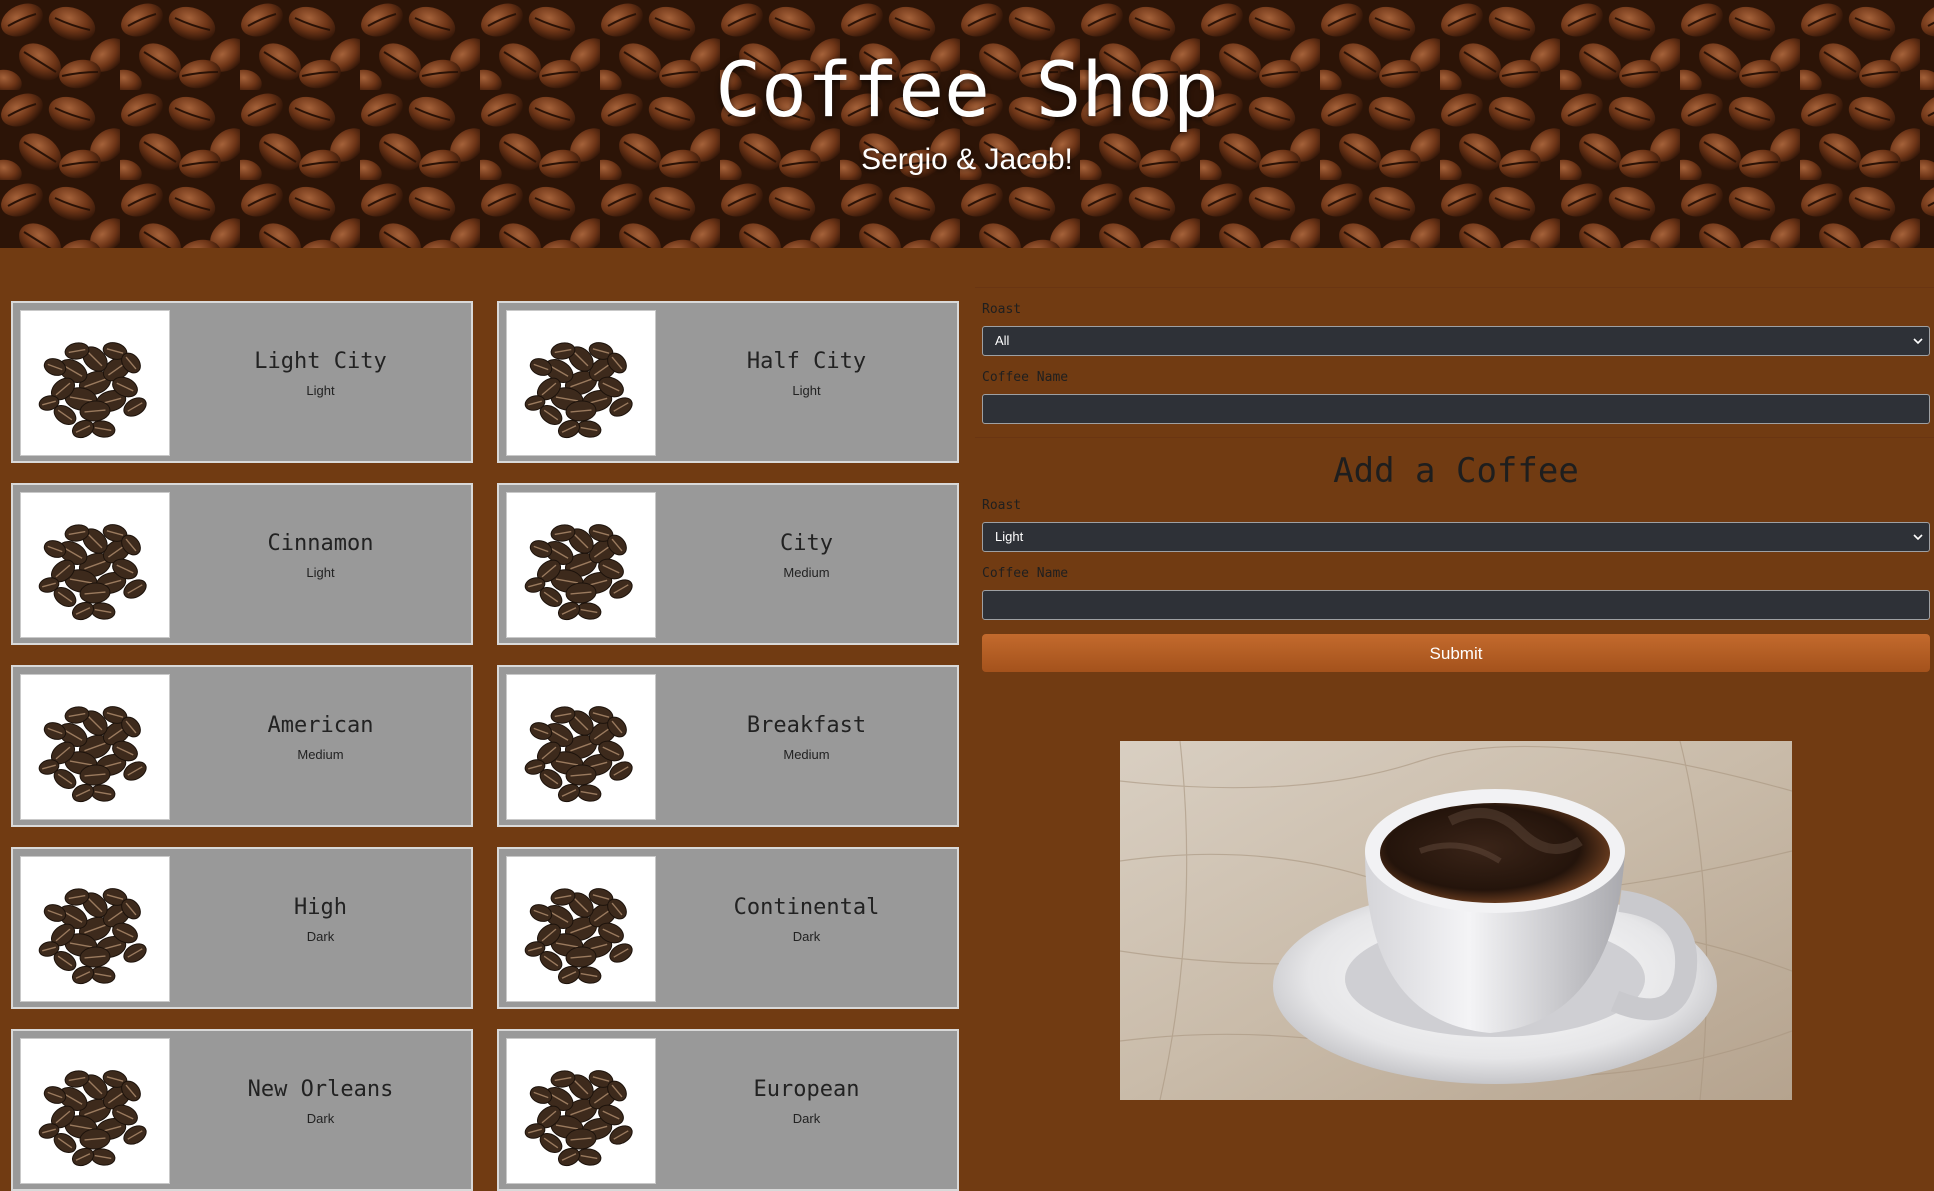 The image size is (1934, 1191). What do you see at coordinates (1456, 653) in the screenshot?
I see `submit-button: Submit` at bounding box center [1456, 653].